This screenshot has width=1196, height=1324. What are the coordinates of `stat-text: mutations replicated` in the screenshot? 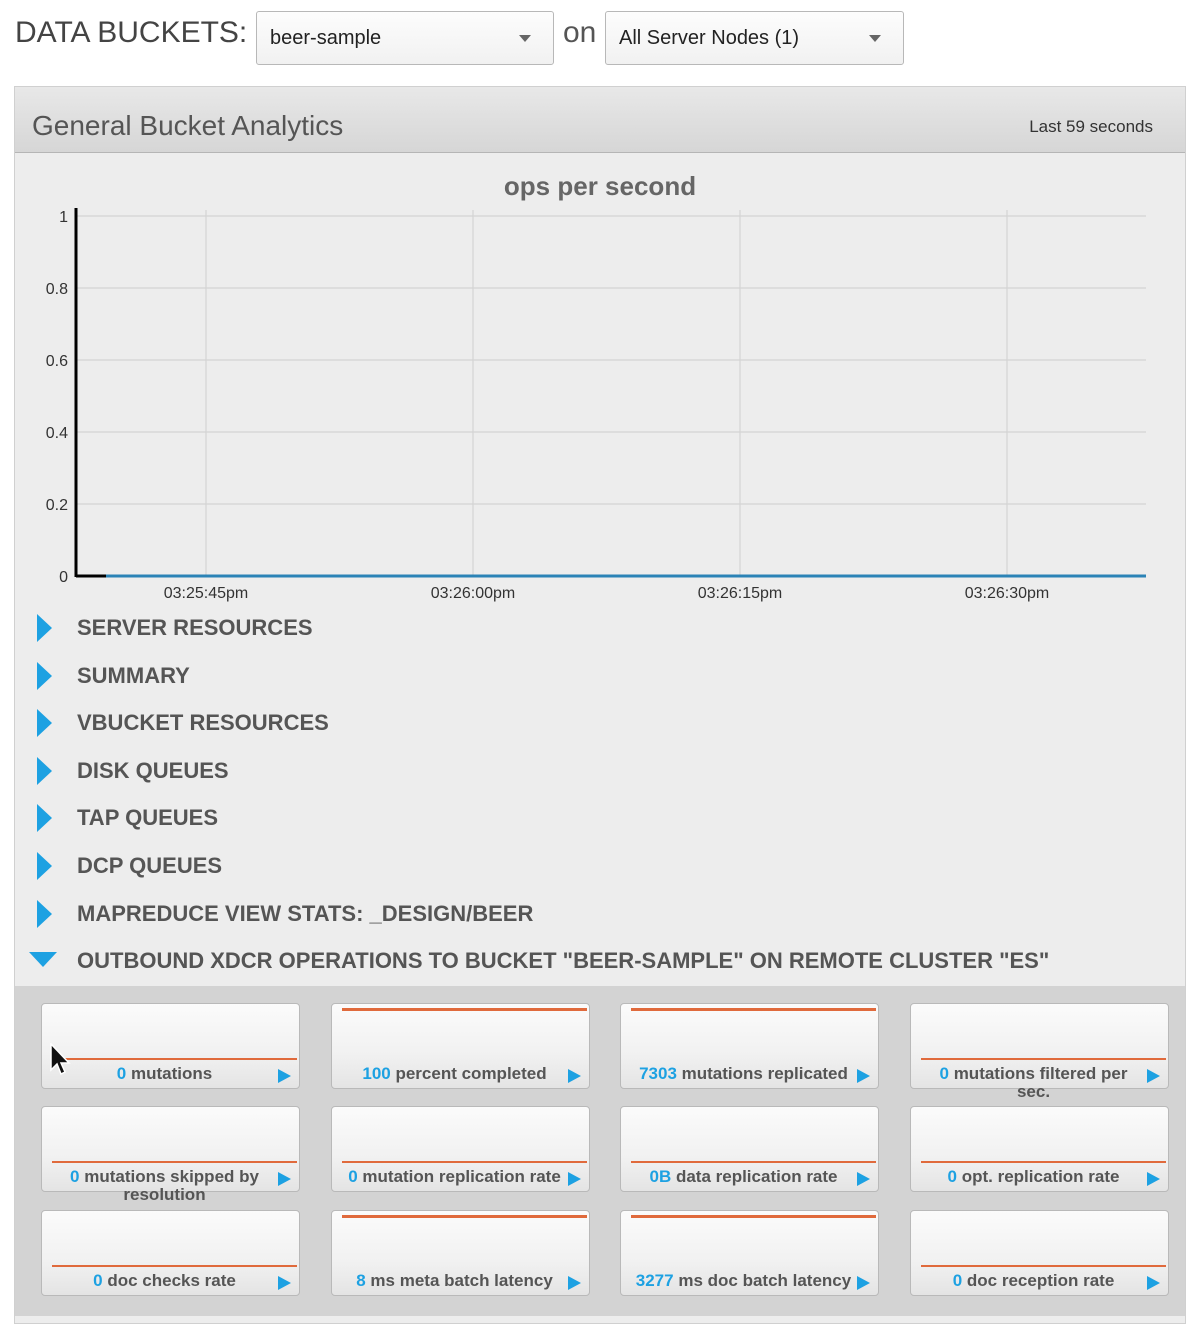 It's located at (764, 1074).